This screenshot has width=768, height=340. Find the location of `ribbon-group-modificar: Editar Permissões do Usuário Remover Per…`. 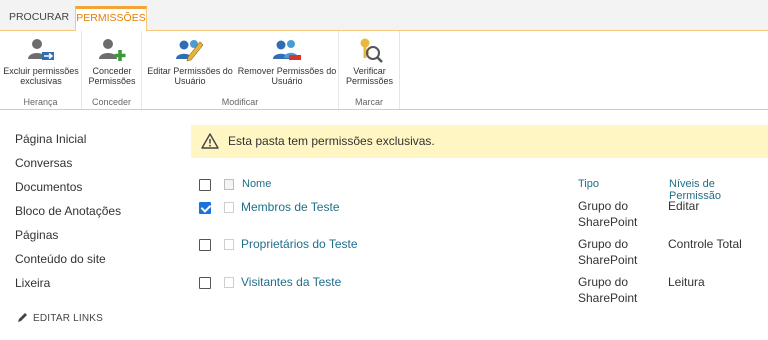

ribbon-group-modificar: Editar Permissões do Usuário Remover Per… is located at coordinates (240, 70).